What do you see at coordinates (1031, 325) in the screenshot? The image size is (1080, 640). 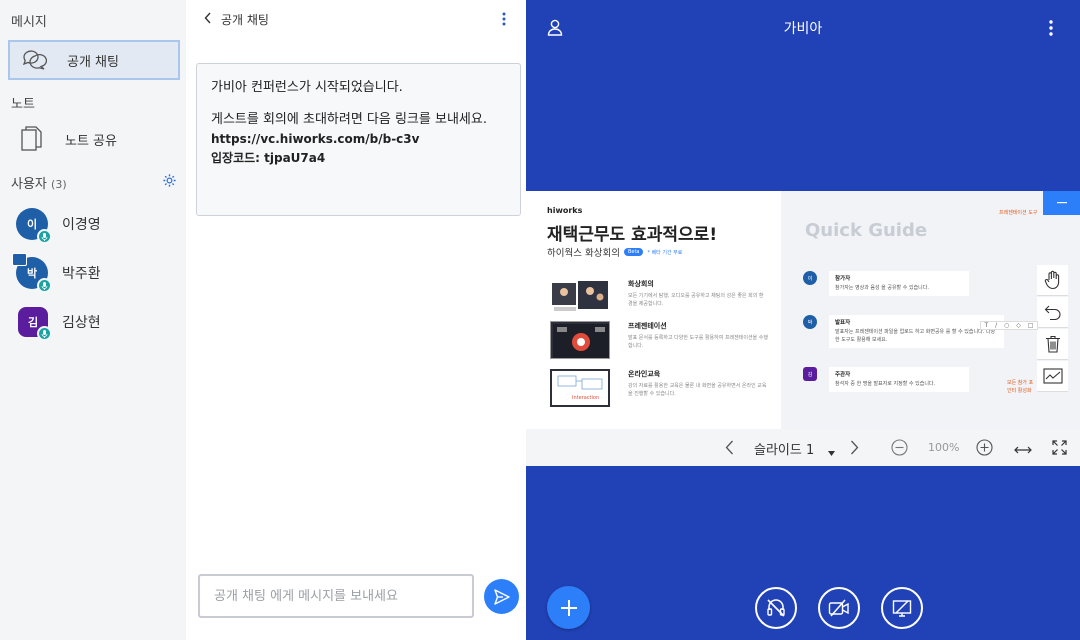 I see `rect-tool-icon: □` at bounding box center [1031, 325].